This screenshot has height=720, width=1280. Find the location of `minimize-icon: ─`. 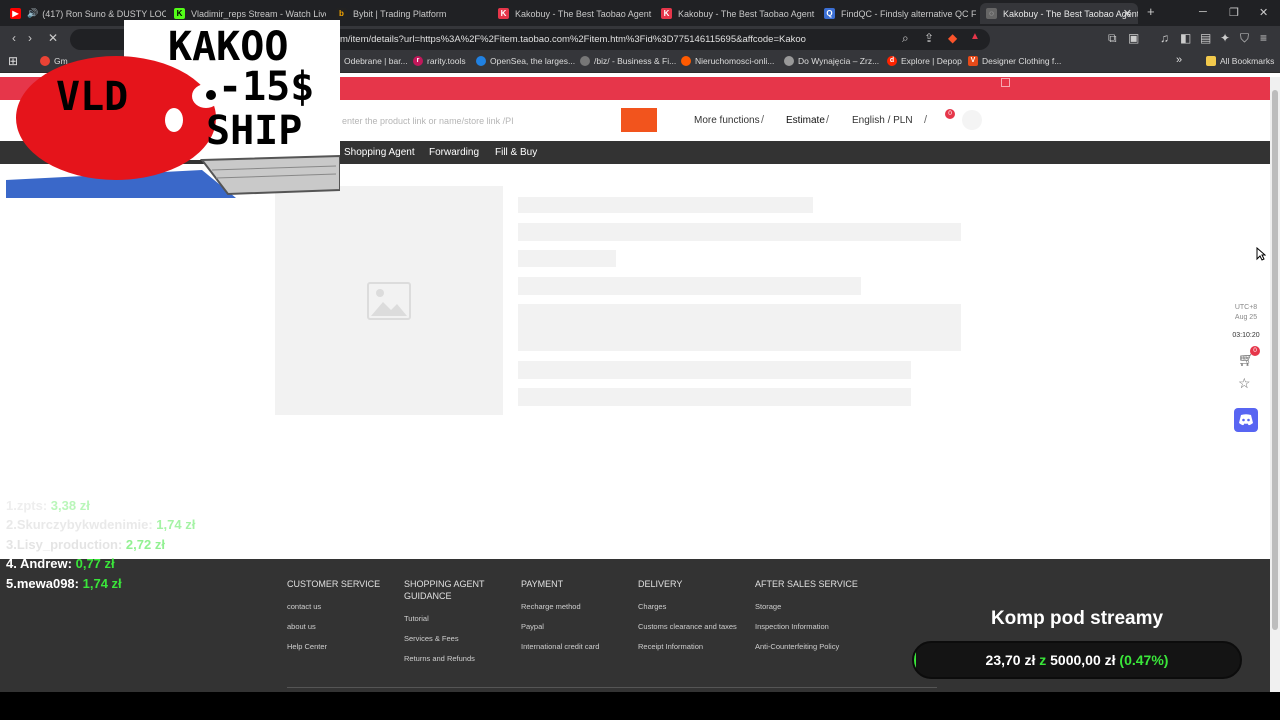

minimize-icon: ─ is located at coordinates (1203, 12).